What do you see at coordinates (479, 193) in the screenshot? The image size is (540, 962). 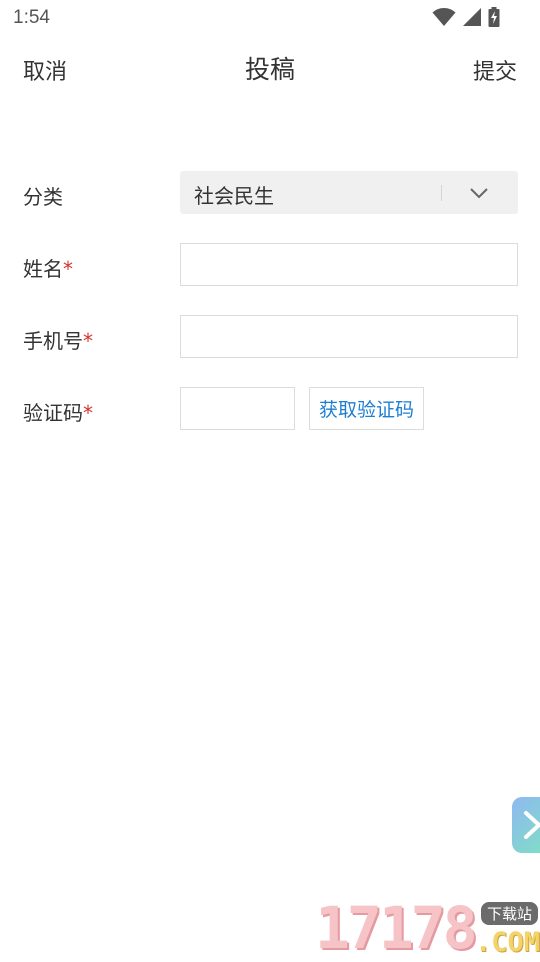 I see `chevron-down-icon` at bounding box center [479, 193].